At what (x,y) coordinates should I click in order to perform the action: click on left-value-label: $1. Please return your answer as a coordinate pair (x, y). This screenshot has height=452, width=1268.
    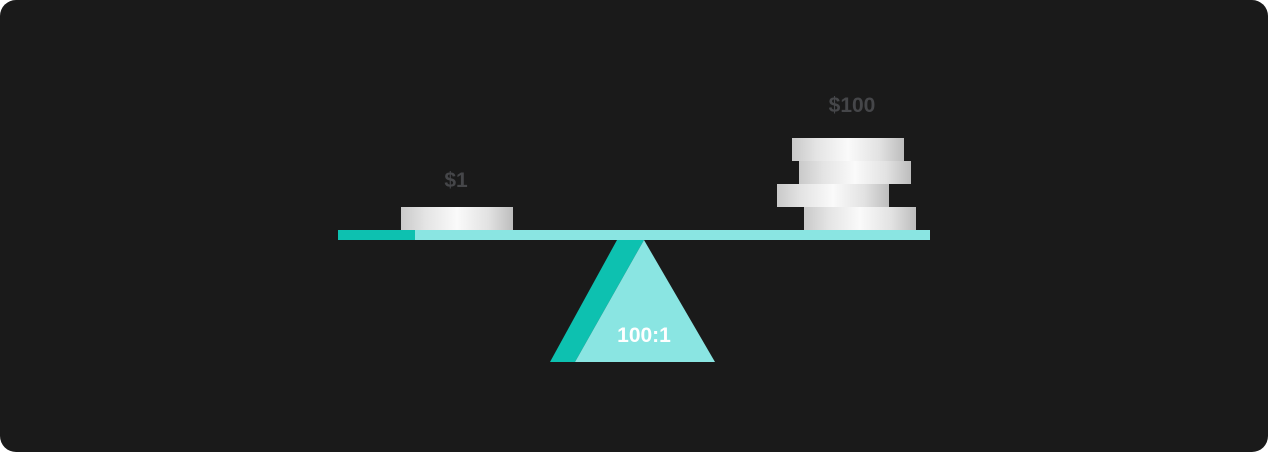
    Looking at the image, I should click on (456, 180).